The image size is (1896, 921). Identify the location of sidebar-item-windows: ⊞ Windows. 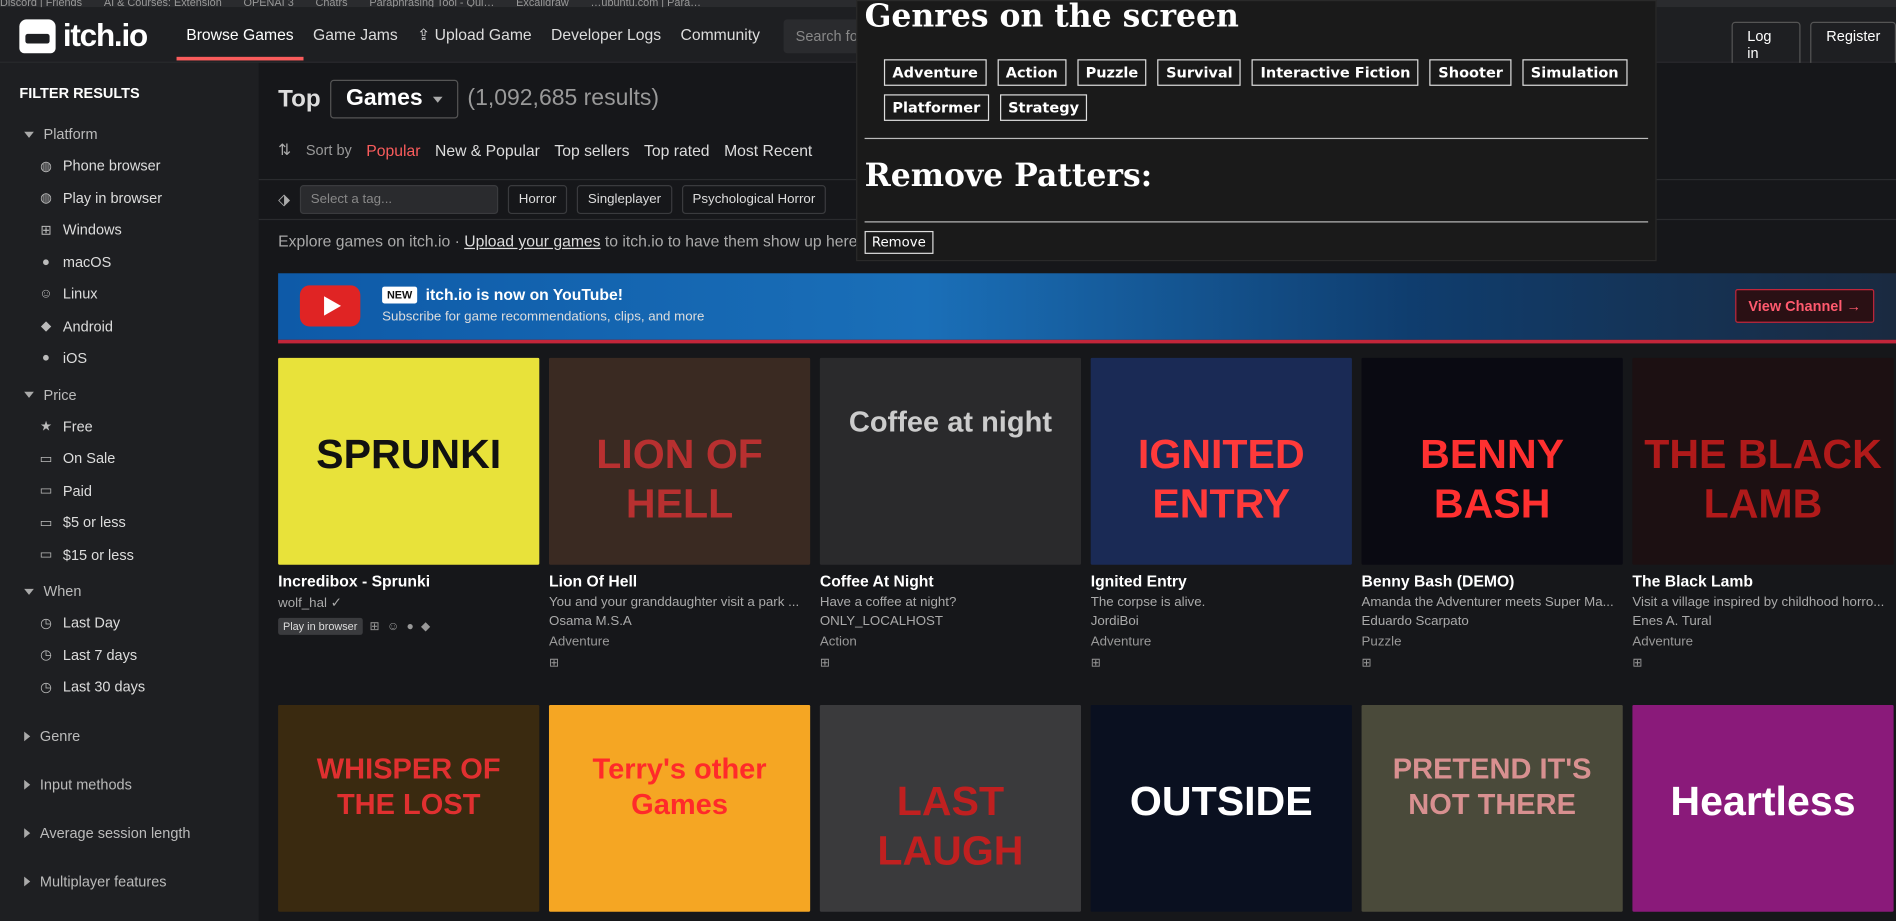
(129, 230).